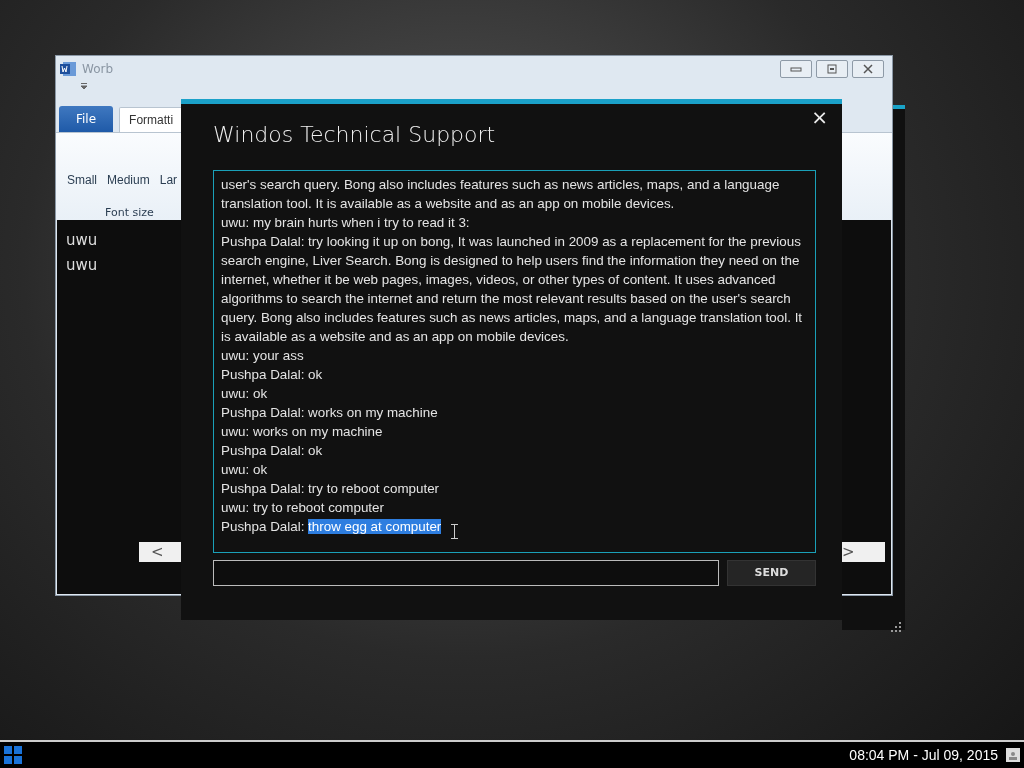  Describe the element at coordinates (512, 290) in the screenshot. I see `chat-message: Pushpa Dalal: try looking it up on bong, It was launched in 2009 as a replacement for the previous search engine, Liver Search. Bong is designed to help users find the information they need on the internet, whether it be web pages, images, videos, or other types of content. It uses advanced algorithms to search the internet and return the most relevant results based on the user's search query. Bong also includes features such as news articles, maps, and a language translation tool. It is available as a website and as an app on mobile devices.` at that location.